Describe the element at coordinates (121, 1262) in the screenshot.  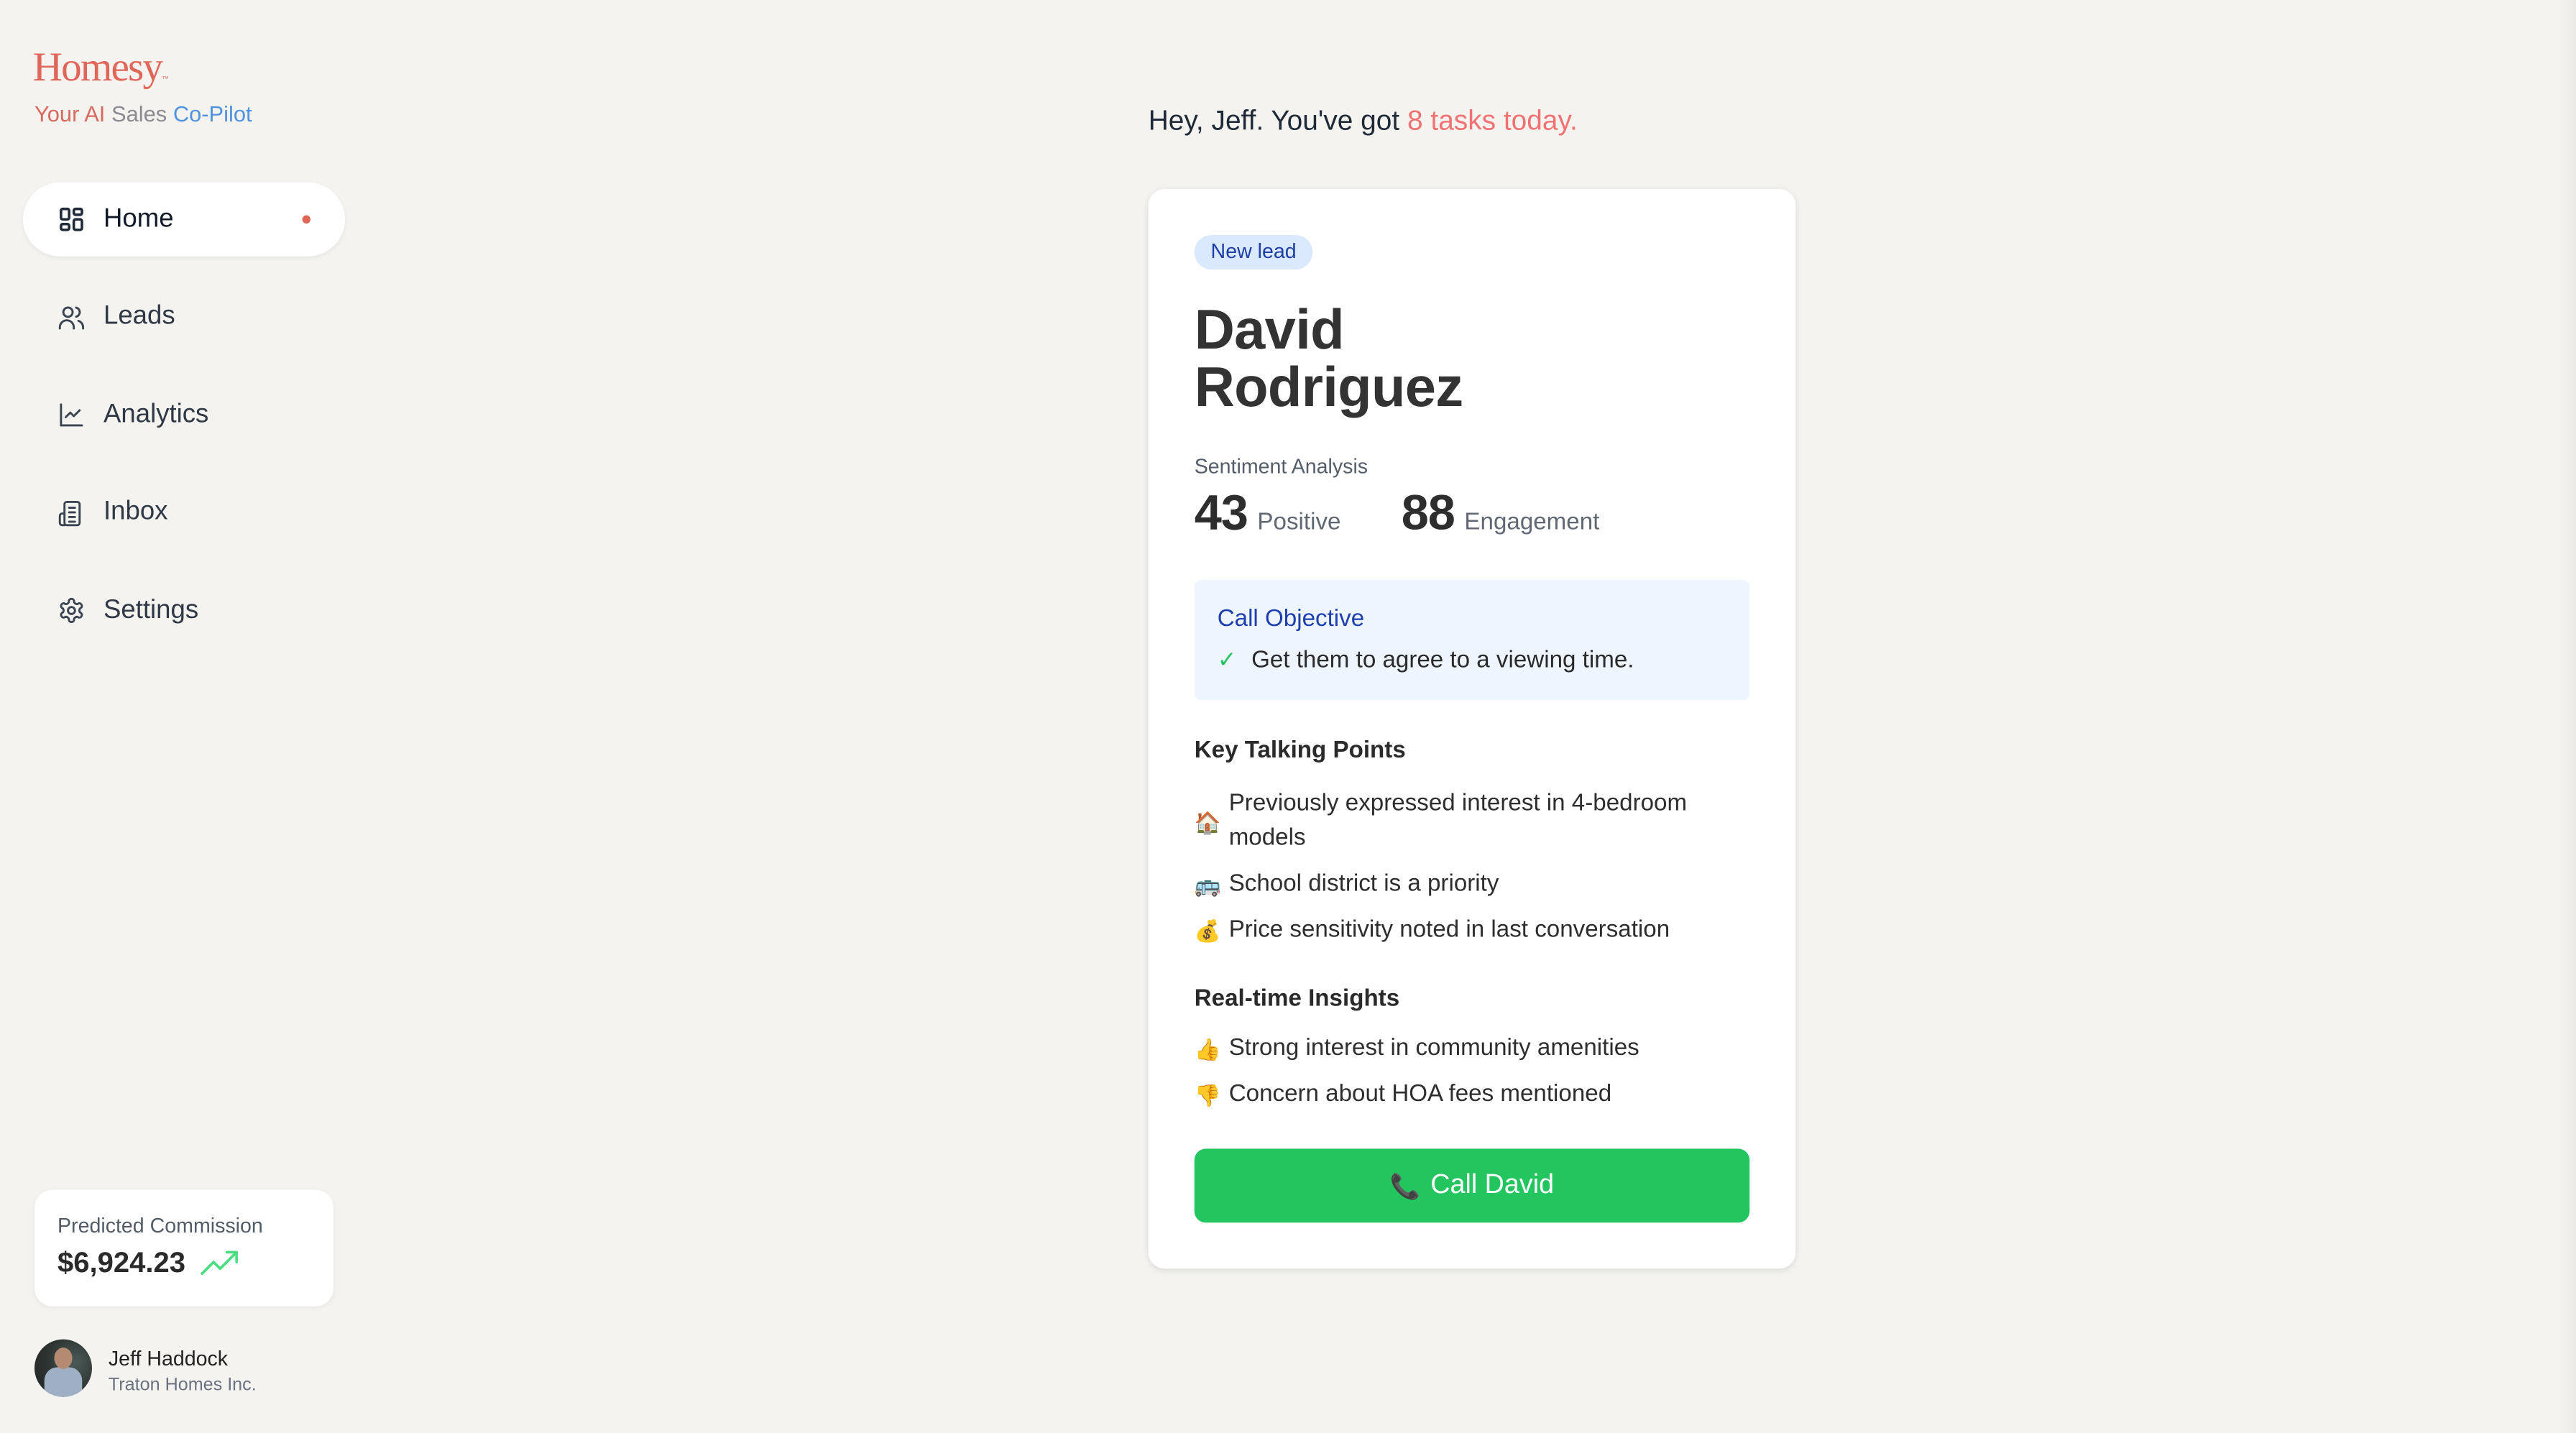
I see `commission-value: $6,924.23` at that location.